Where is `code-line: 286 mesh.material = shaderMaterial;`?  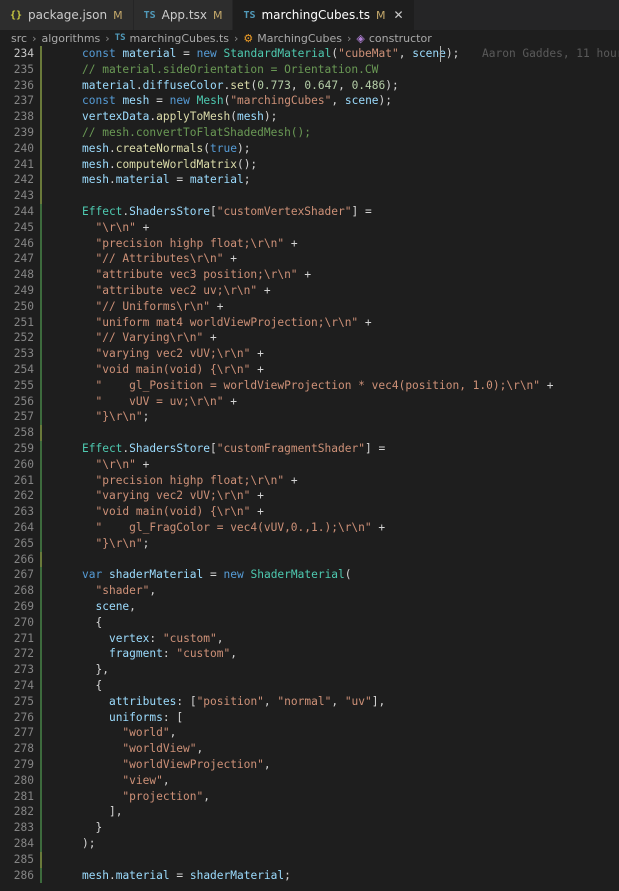
code-line: 286 mesh.material = shaderMaterial; is located at coordinates (309, 875).